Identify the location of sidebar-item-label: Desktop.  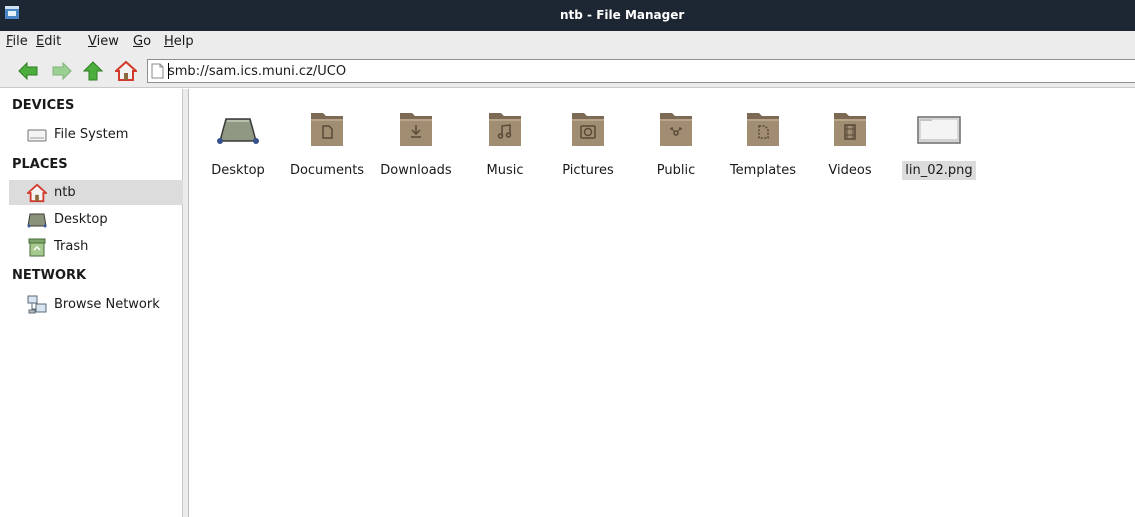
(81, 219).